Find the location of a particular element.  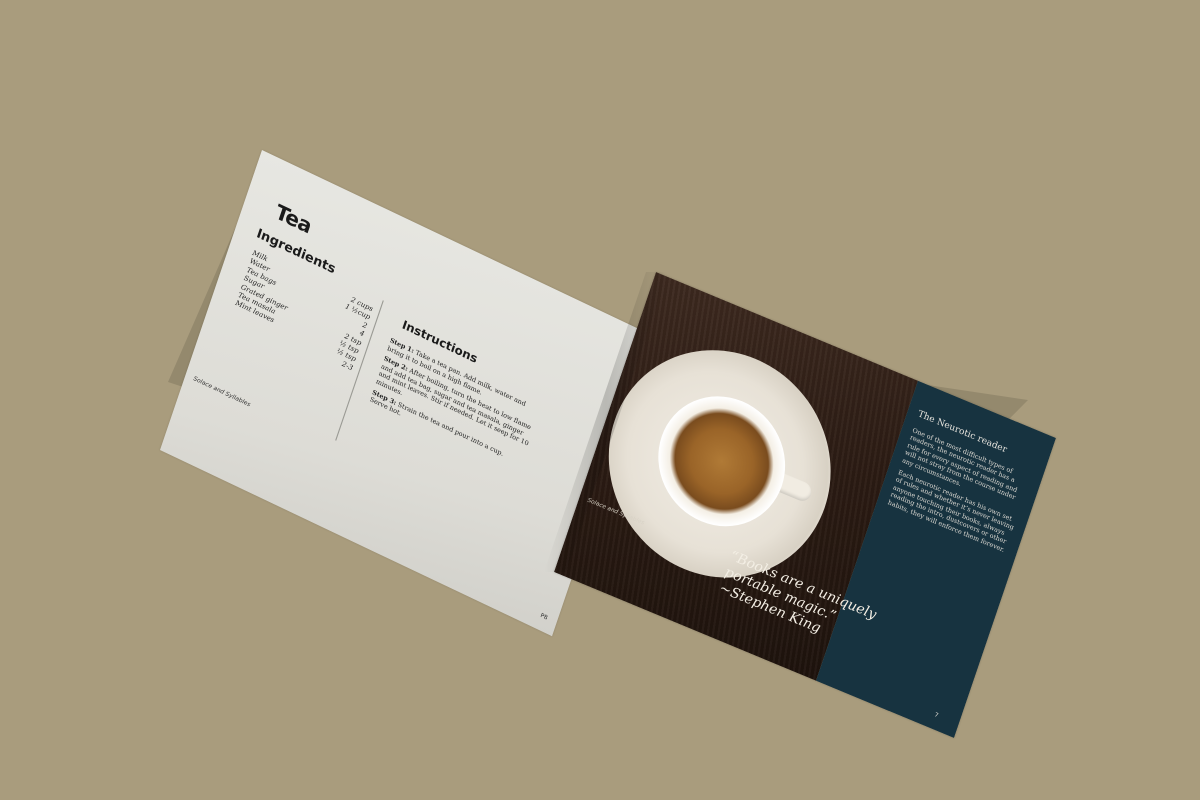

book-gutter is located at coordinates (606, 422).